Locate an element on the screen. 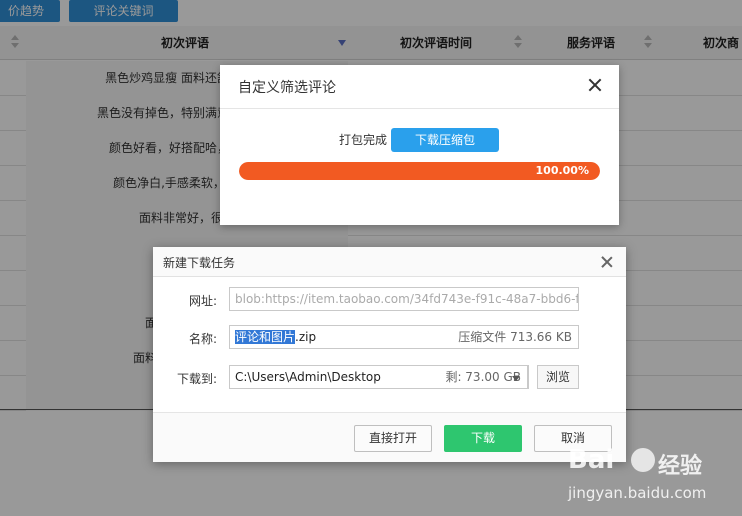 The image size is (742, 516). watermark-text: 经验 is located at coordinates (680, 466).